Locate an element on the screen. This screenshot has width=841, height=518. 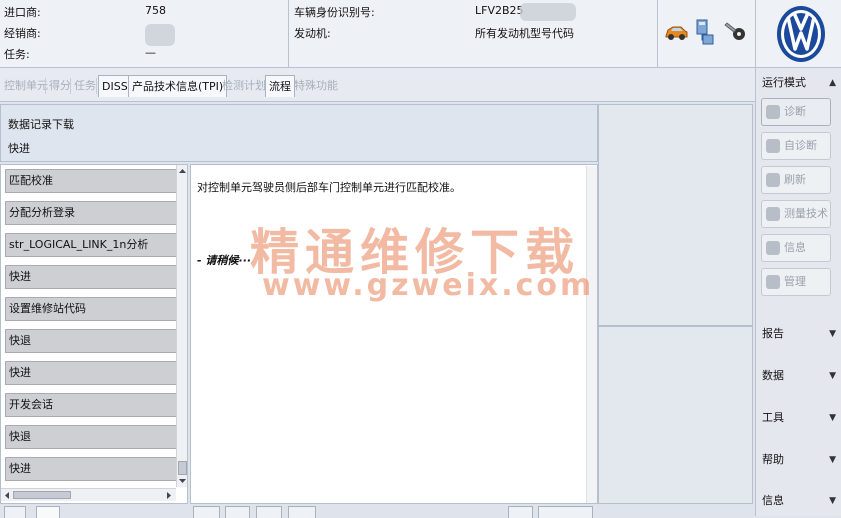
dealer-value-redacted is located at coordinates (160, 35).